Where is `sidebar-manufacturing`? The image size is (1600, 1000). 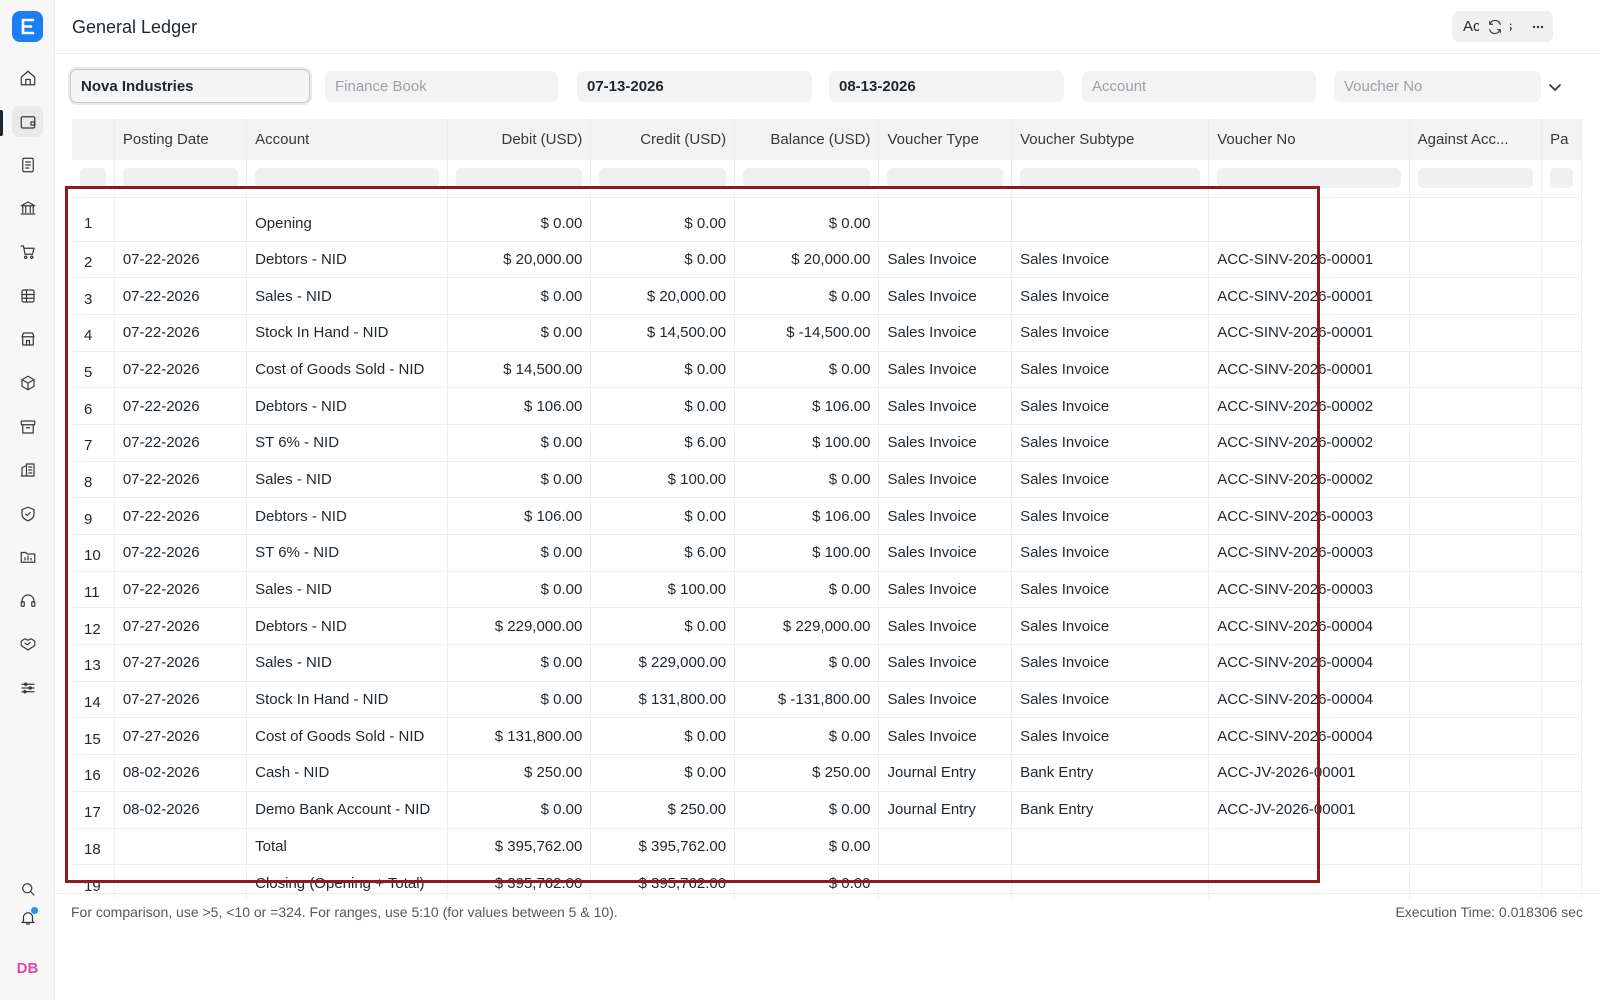 sidebar-manufacturing is located at coordinates (27, 469).